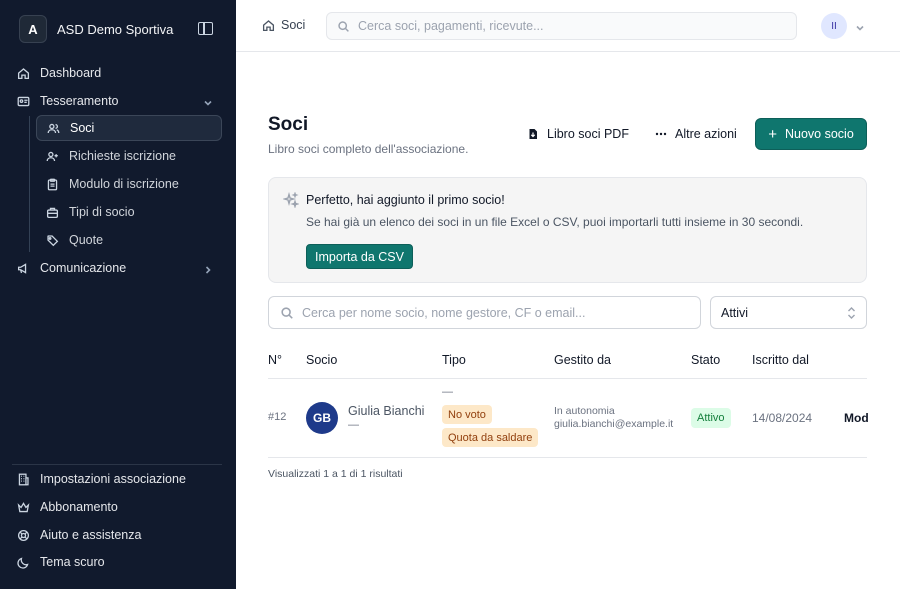 The height and width of the screenshot is (589, 900). Describe the element at coordinates (735, 312) in the screenshot. I see `status-filter-value: Attivi` at that location.